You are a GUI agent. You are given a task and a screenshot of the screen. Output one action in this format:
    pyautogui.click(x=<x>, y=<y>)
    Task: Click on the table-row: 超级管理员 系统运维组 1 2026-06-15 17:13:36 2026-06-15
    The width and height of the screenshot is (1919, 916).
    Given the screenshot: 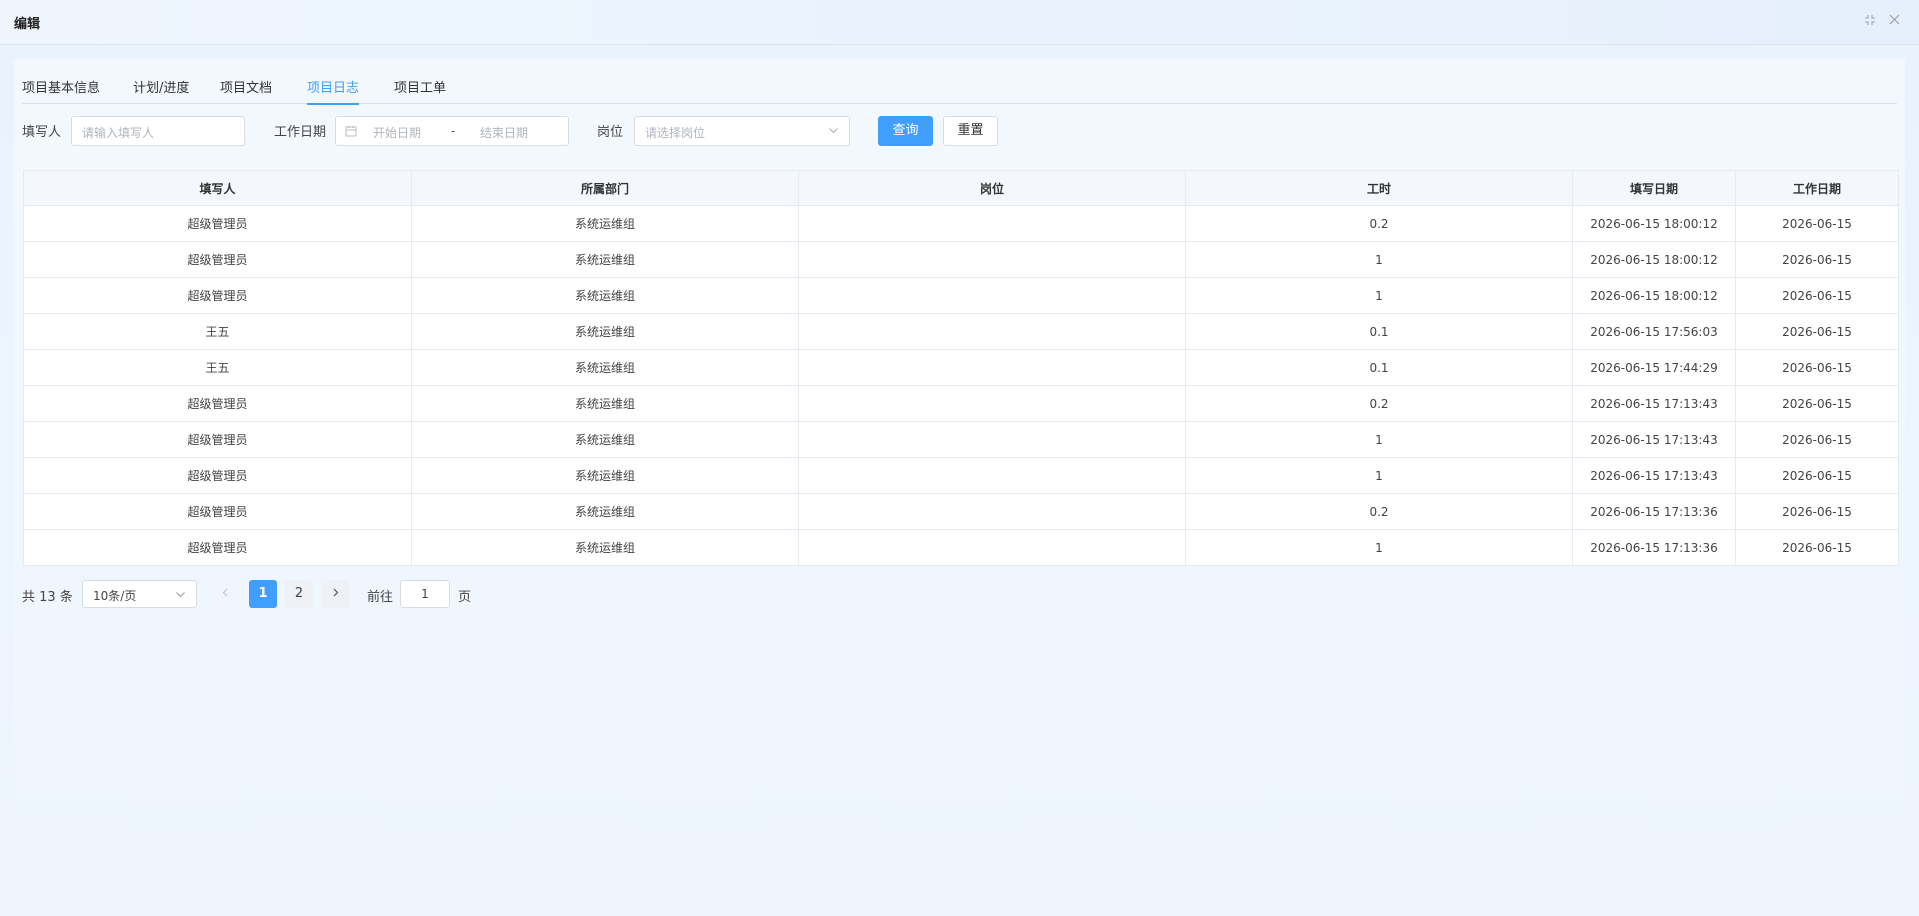 What is the action you would take?
    pyautogui.click(x=961, y=547)
    